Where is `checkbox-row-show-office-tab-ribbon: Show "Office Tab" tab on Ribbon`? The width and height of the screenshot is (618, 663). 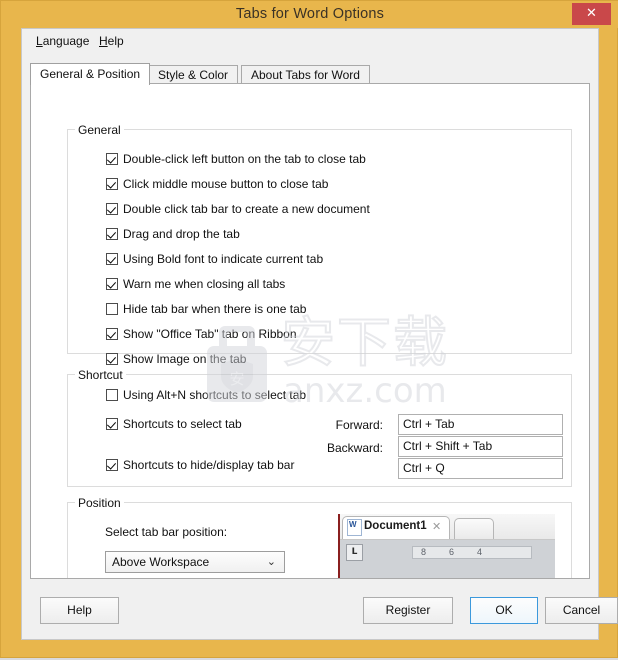 checkbox-row-show-office-tab-ribbon: Show "Office Tab" tab on Ribbon is located at coordinates (201, 334).